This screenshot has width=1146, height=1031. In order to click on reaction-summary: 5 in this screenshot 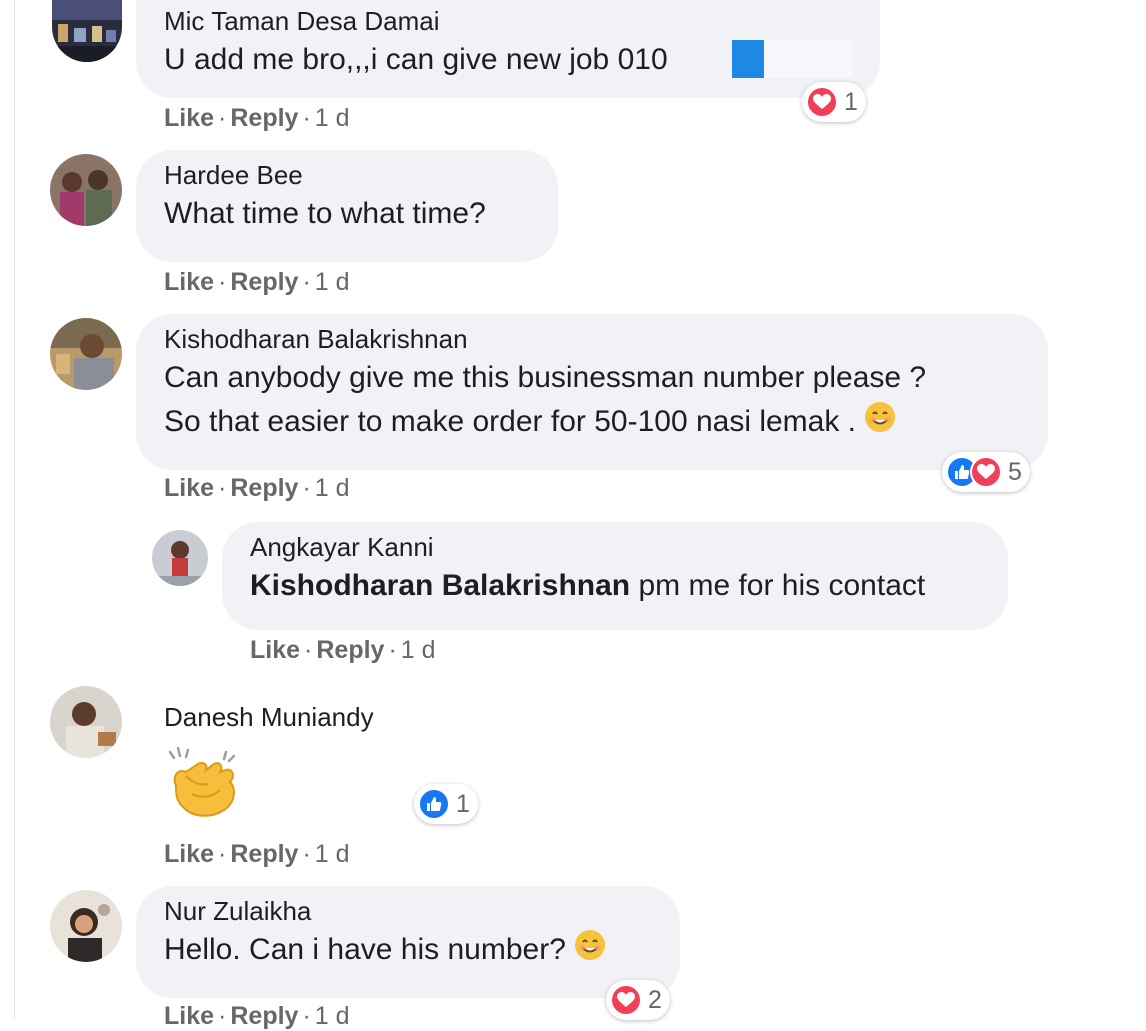, I will do `click(986, 472)`.